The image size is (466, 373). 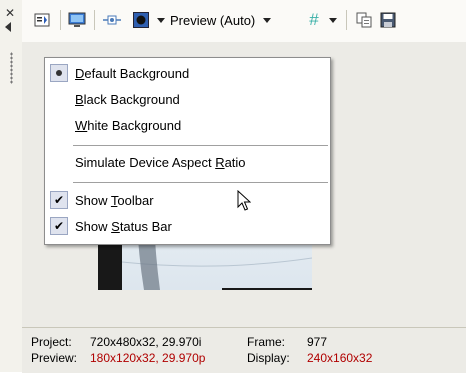 What do you see at coordinates (11, 186) in the screenshot?
I see `window-side-strip: ✕` at bounding box center [11, 186].